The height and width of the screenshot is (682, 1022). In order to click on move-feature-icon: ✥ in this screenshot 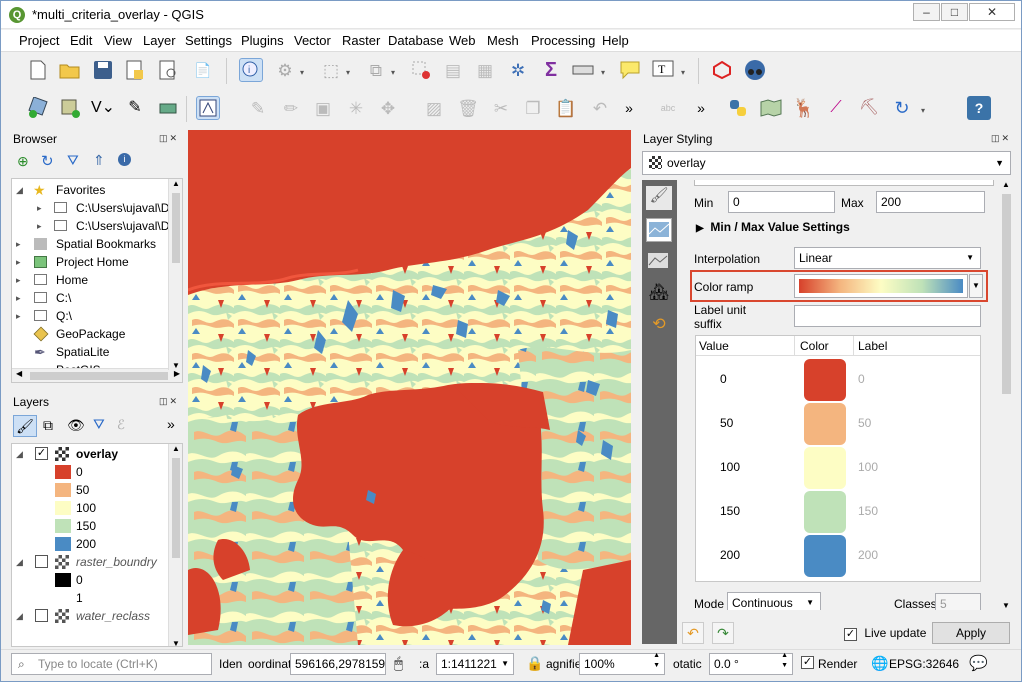, I will do `click(388, 108)`.